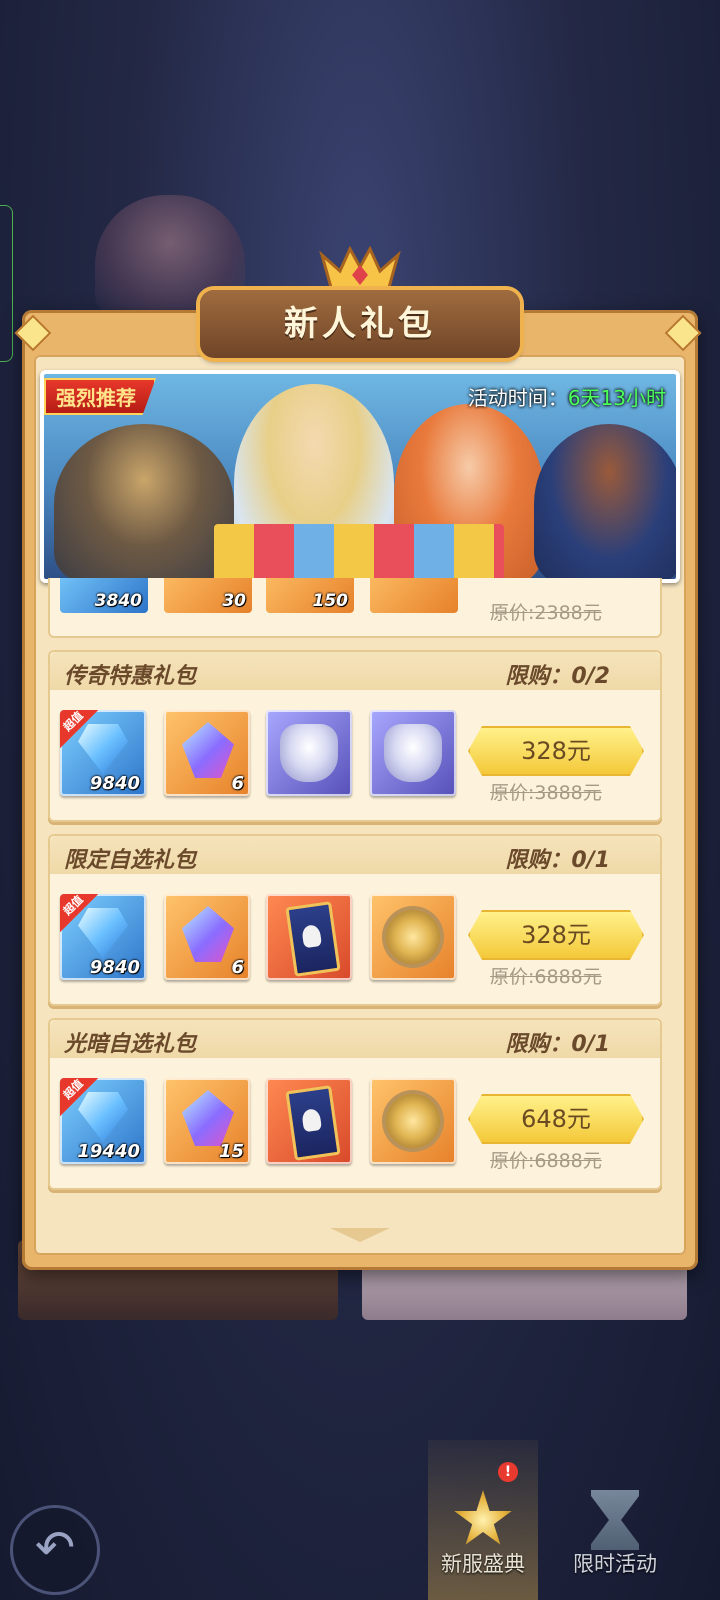  What do you see at coordinates (55, 1550) in the screenshot?
I see `back-arrow-icon: ↶` at bounding box center [55, 1550].